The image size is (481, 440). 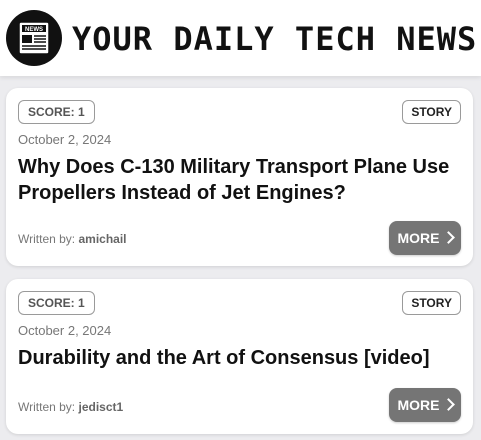 I want to click on author-name: amichail, so click(x=102, y=239).